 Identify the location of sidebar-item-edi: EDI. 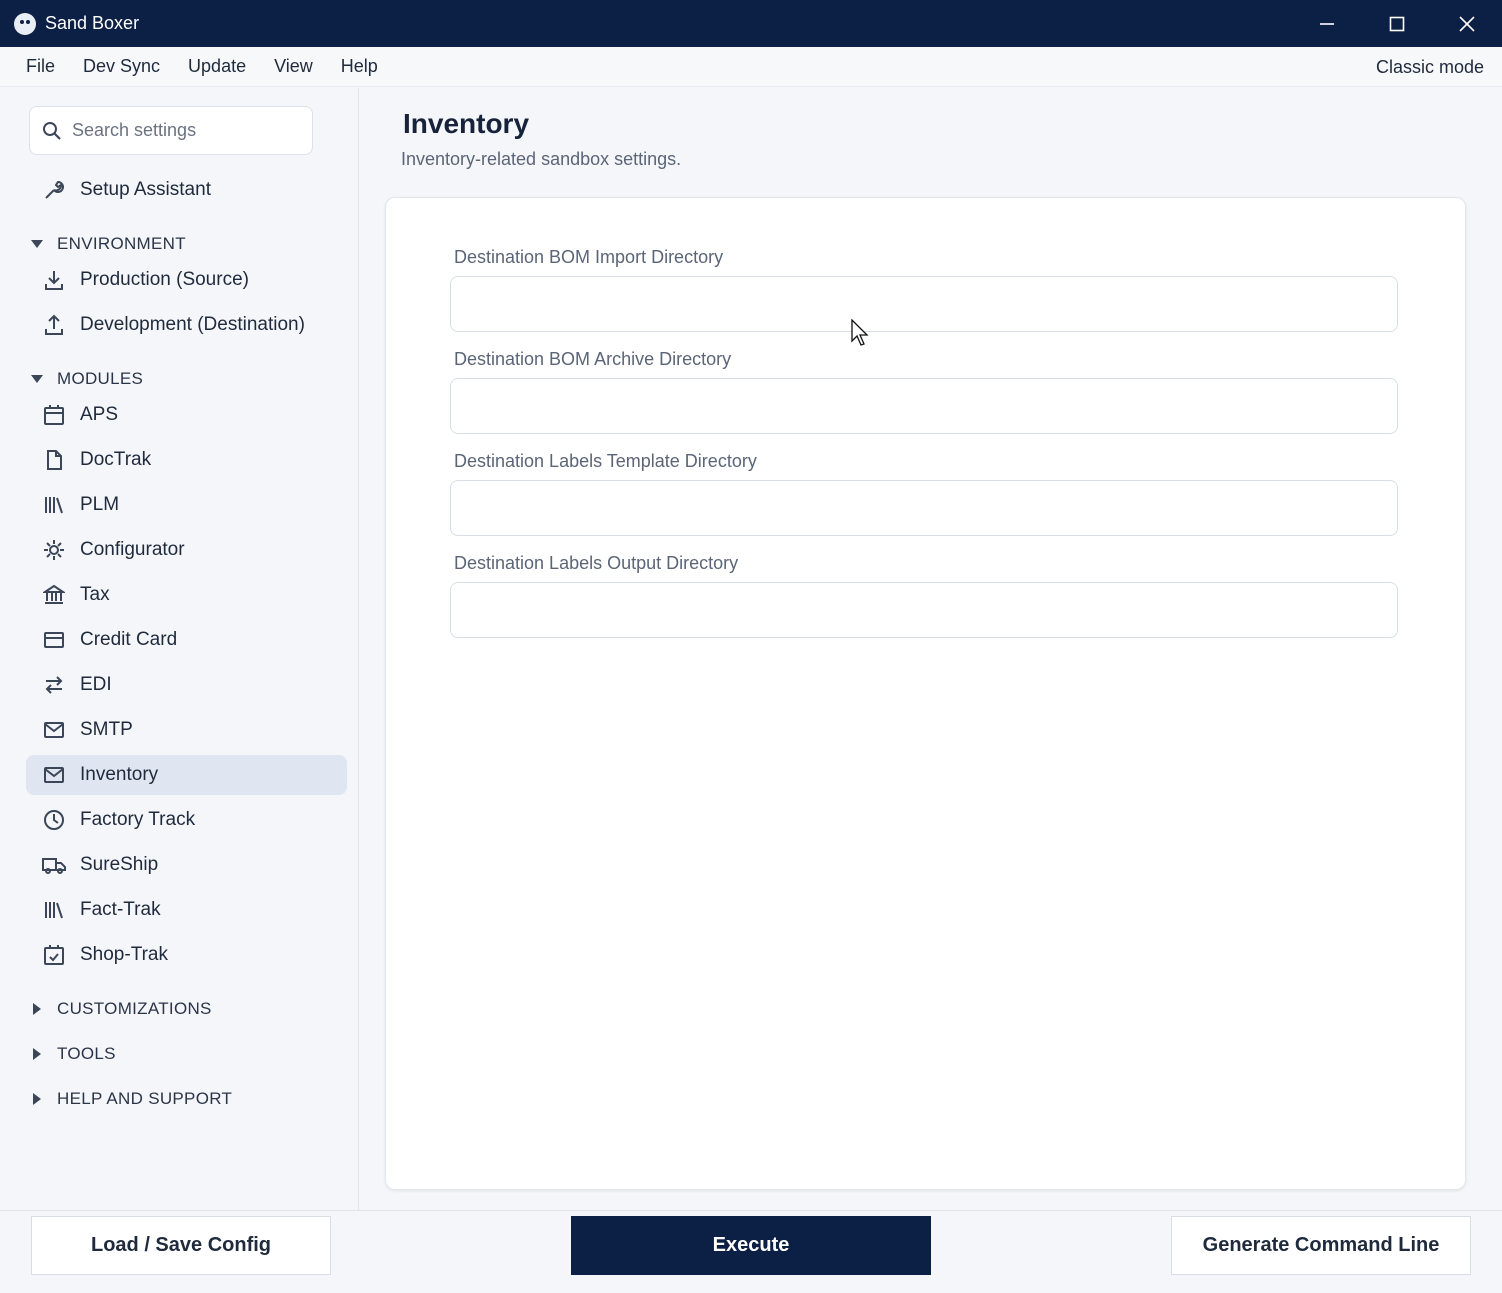
(186, 685).